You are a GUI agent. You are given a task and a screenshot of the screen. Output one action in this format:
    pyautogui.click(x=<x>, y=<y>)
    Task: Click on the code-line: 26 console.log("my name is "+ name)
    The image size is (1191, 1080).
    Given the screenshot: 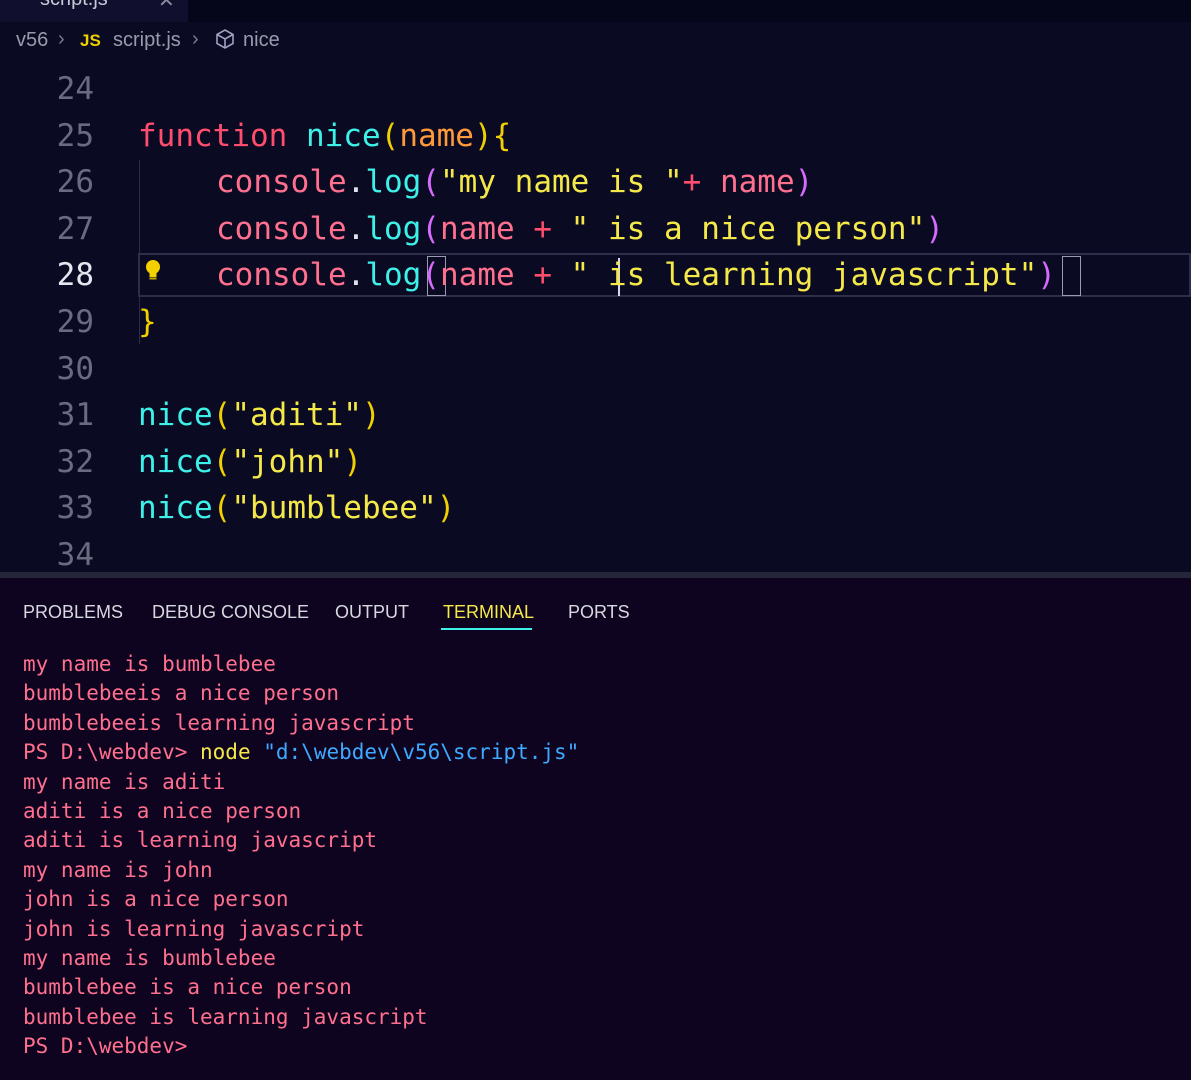 What is the action you would take?
    pyautogui.click(x=595, y=182)
    